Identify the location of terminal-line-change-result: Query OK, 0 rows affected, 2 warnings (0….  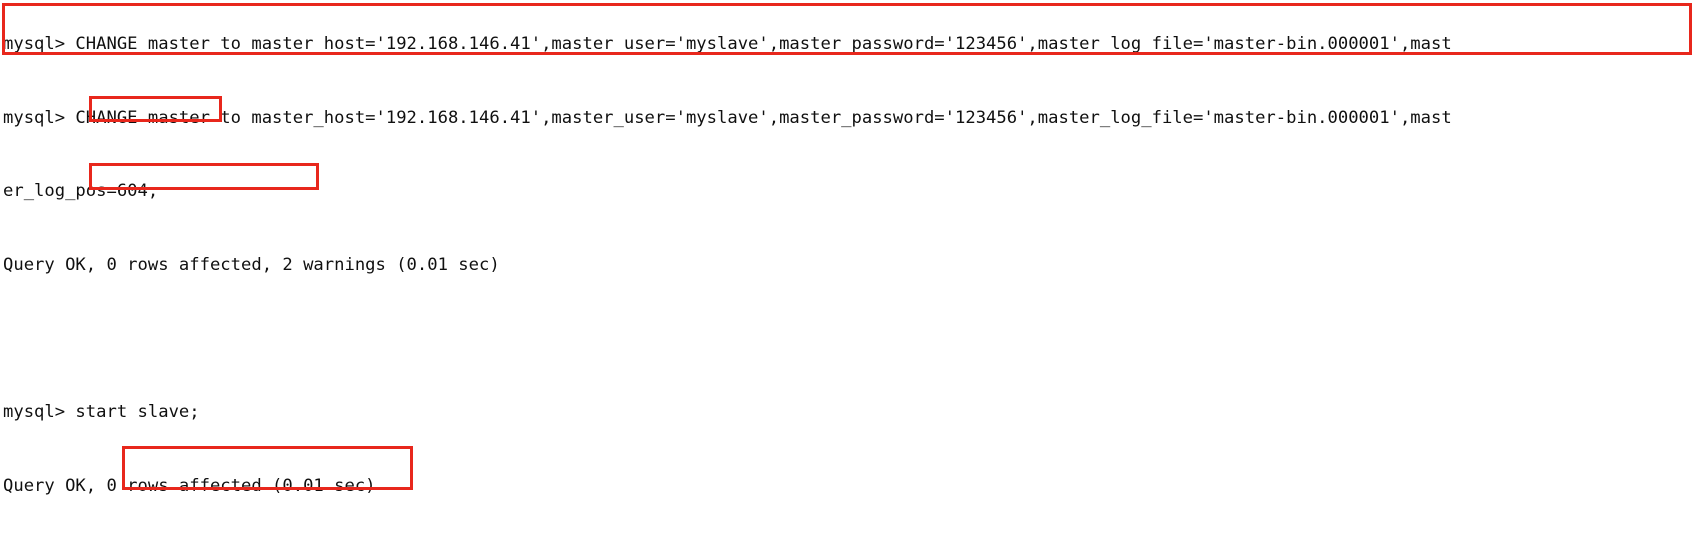
(251, 265).